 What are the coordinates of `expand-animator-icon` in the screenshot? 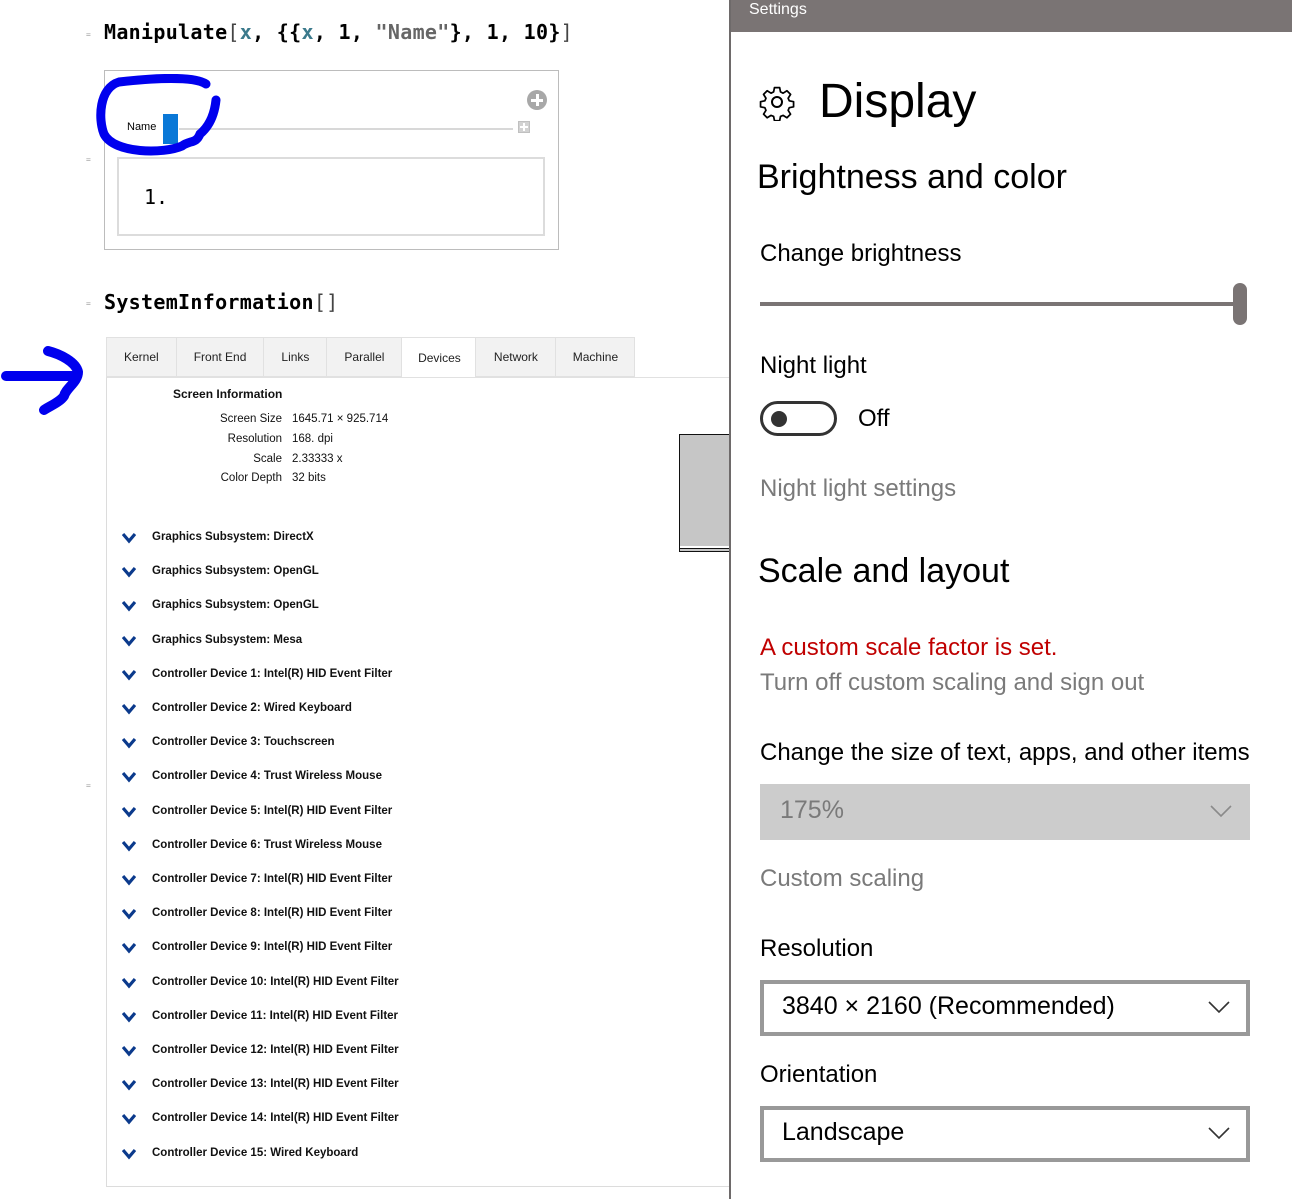 It's located at (524, 127).